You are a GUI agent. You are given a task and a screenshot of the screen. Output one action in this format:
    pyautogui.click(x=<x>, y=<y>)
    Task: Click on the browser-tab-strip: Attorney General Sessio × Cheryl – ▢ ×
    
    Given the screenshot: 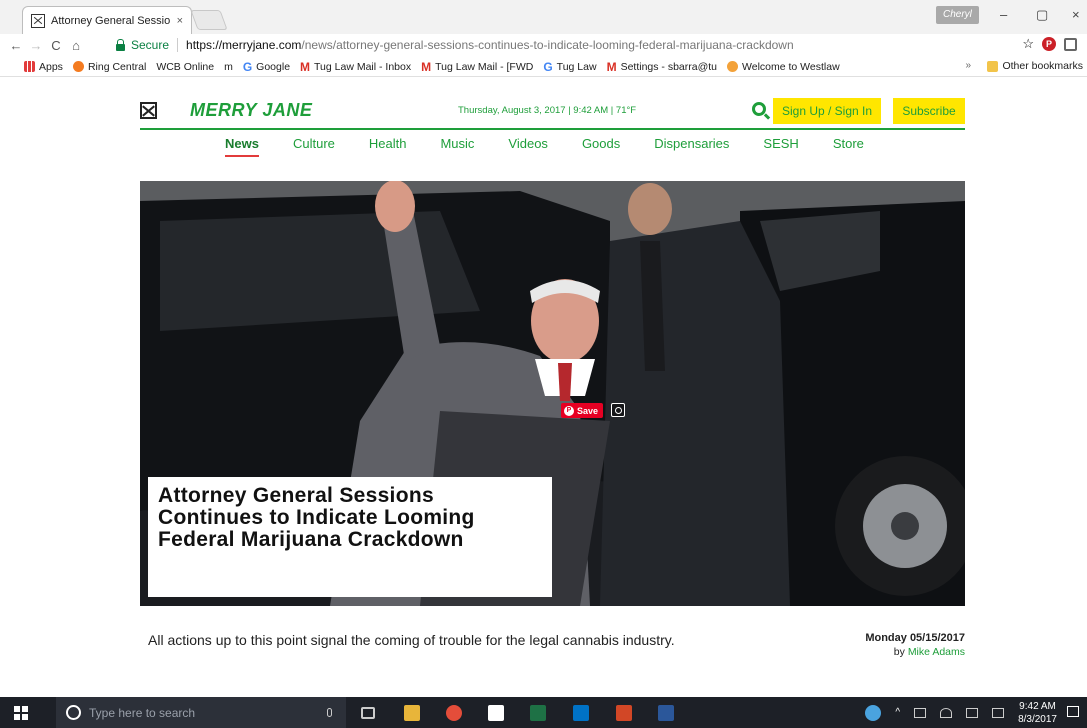 What is the action you would take?
    pyautogui.click(x=543, y=17)
    